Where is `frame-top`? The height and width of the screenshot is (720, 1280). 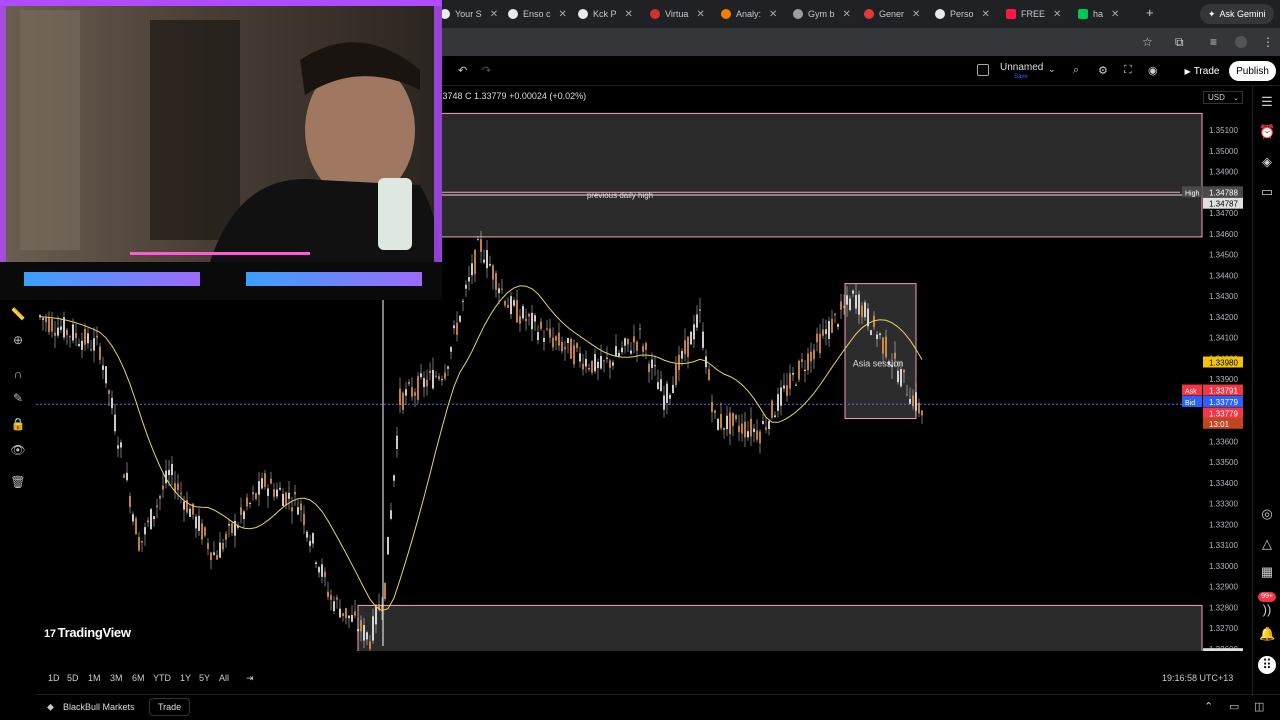 frame-top is located at coordinates (221, 3).